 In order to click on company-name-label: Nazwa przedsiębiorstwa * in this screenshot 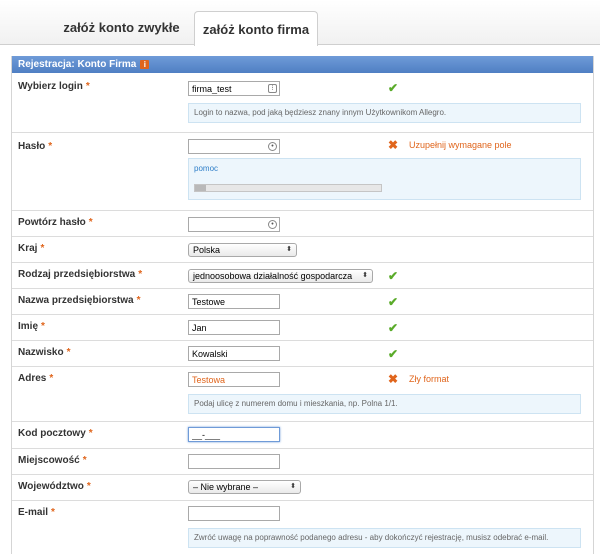, I will do `click(79, 300)`.